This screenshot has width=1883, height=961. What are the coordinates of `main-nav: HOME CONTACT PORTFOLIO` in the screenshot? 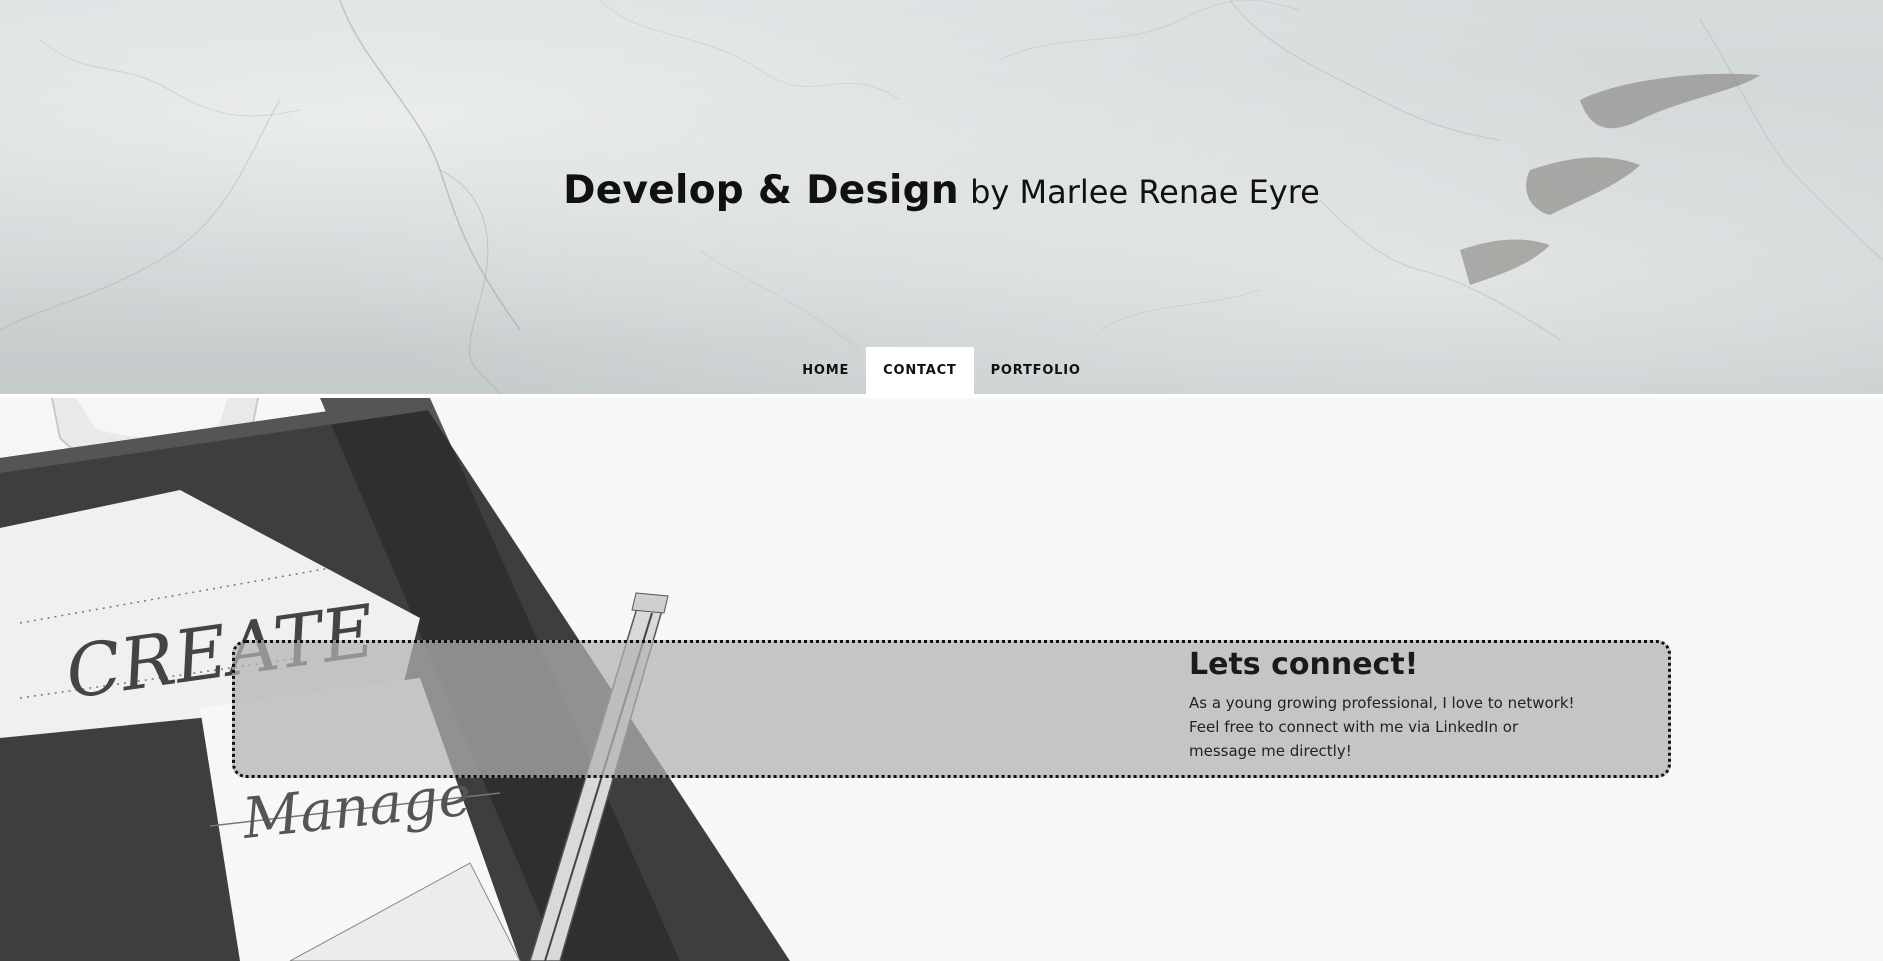 It's located at (941, 370).